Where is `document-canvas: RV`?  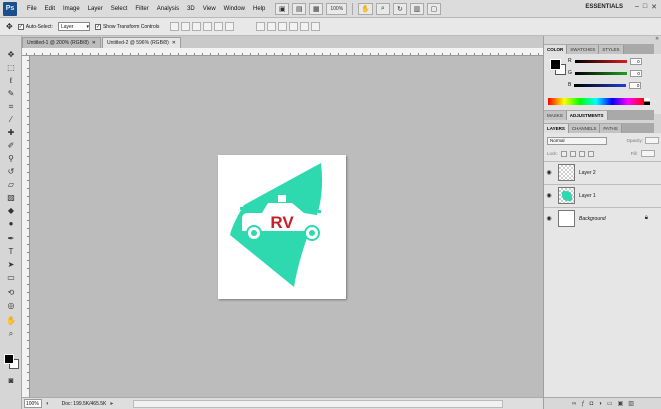 document-canvas: RV is located at coordinates (282, 227).